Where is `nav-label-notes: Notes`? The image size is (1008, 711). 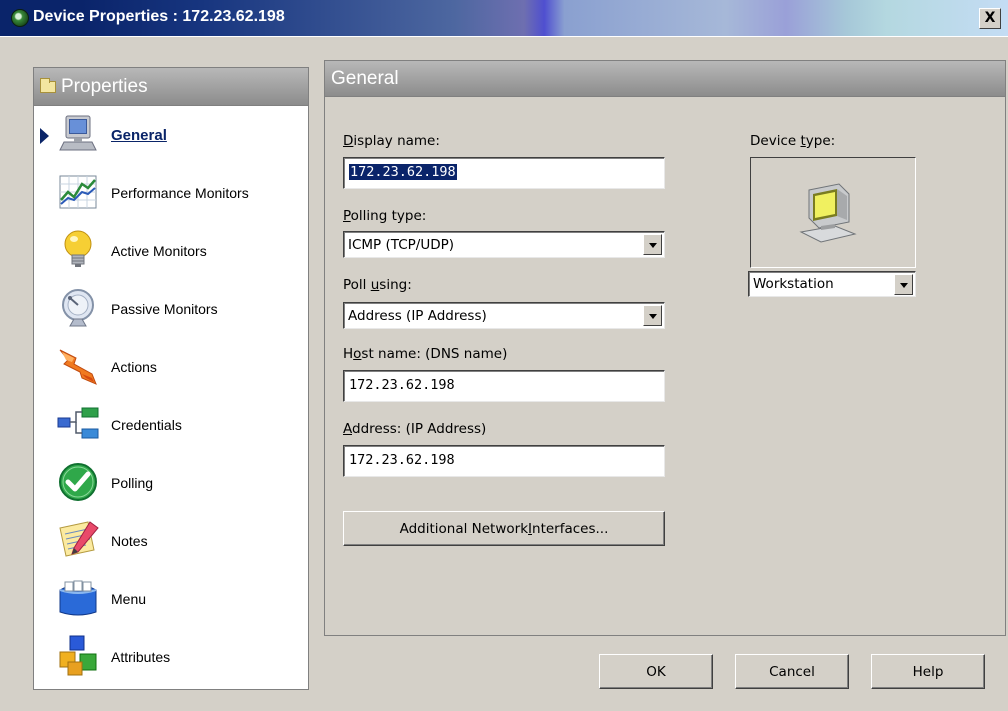
nav-label-notes: Notes is located at coordinates (129, 541).